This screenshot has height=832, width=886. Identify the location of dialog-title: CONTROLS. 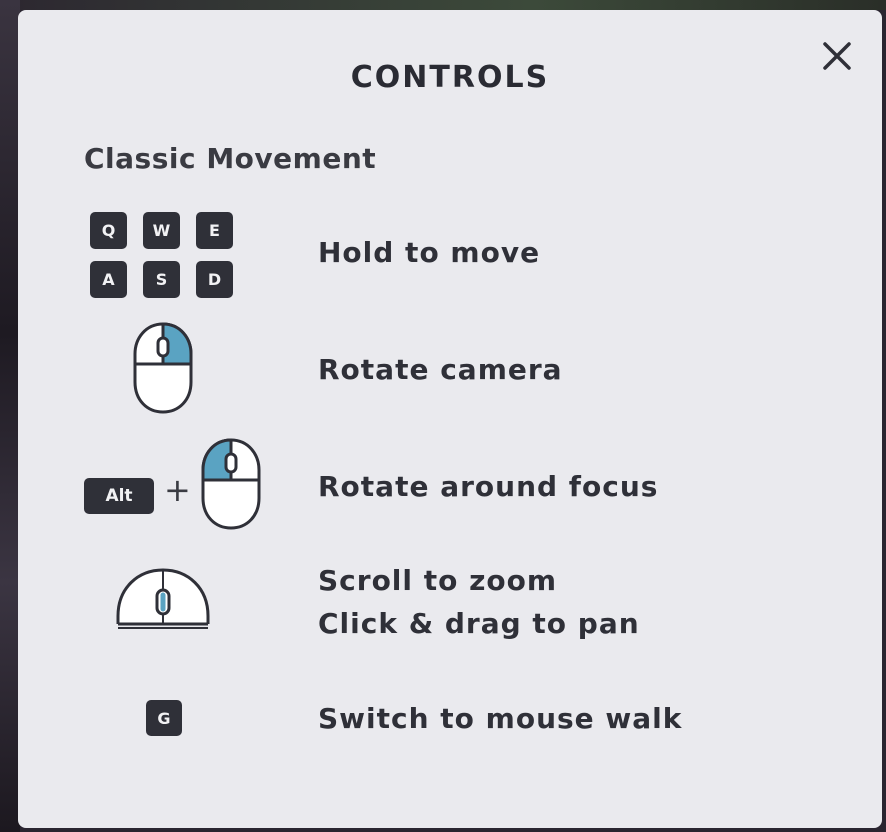
(450, 77).